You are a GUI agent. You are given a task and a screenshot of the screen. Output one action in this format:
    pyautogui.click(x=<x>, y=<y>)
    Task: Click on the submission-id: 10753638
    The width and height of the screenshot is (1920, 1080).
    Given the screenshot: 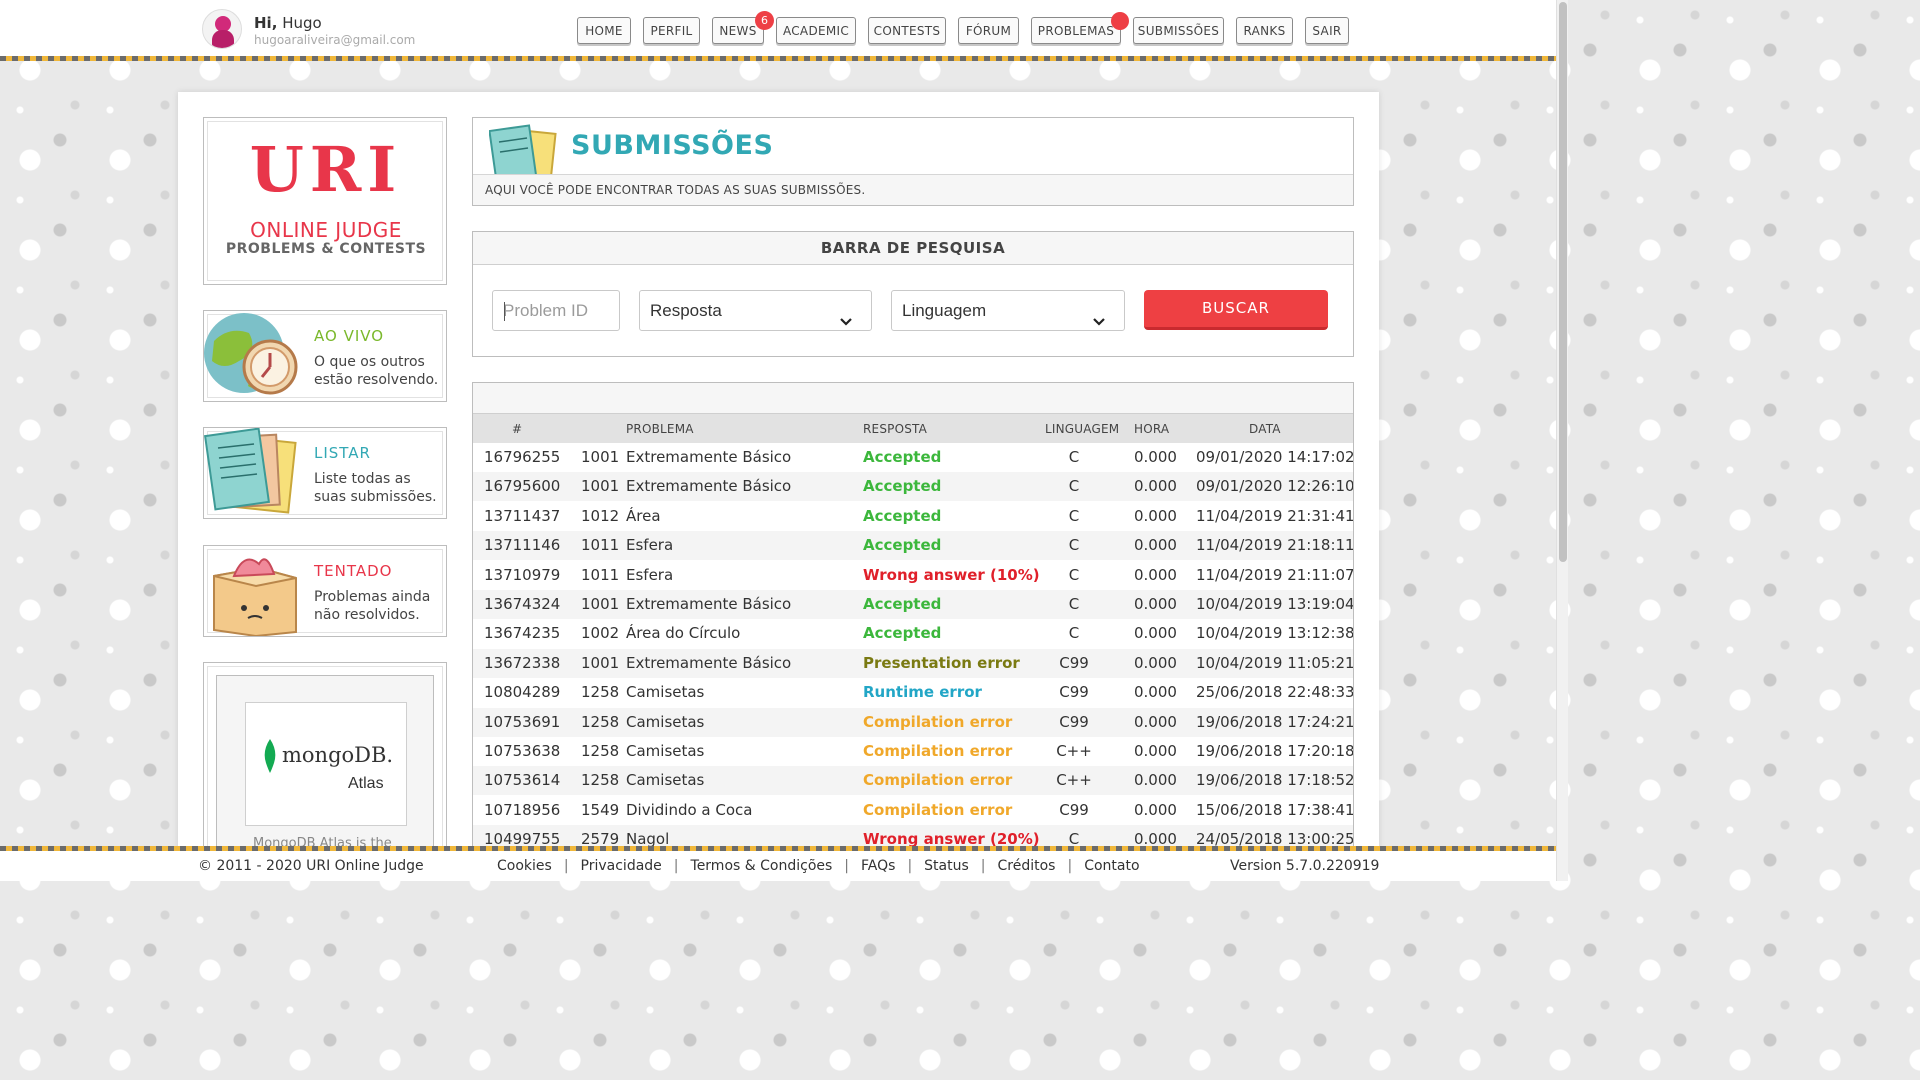 What is the action you would take?
    pyautogui.click(x=522, y=751)
    